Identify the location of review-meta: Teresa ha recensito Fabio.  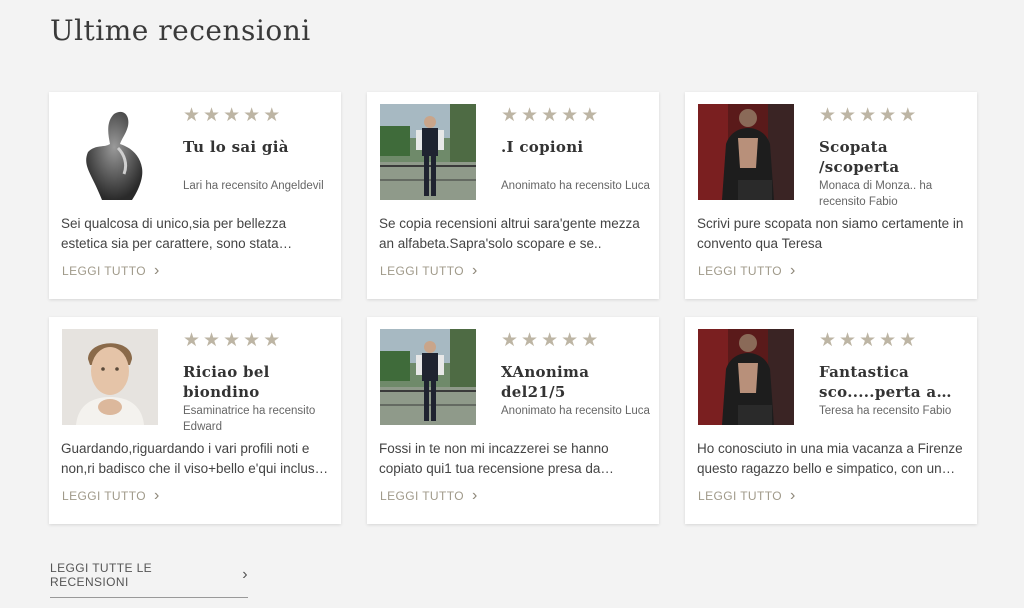
(885, 411).